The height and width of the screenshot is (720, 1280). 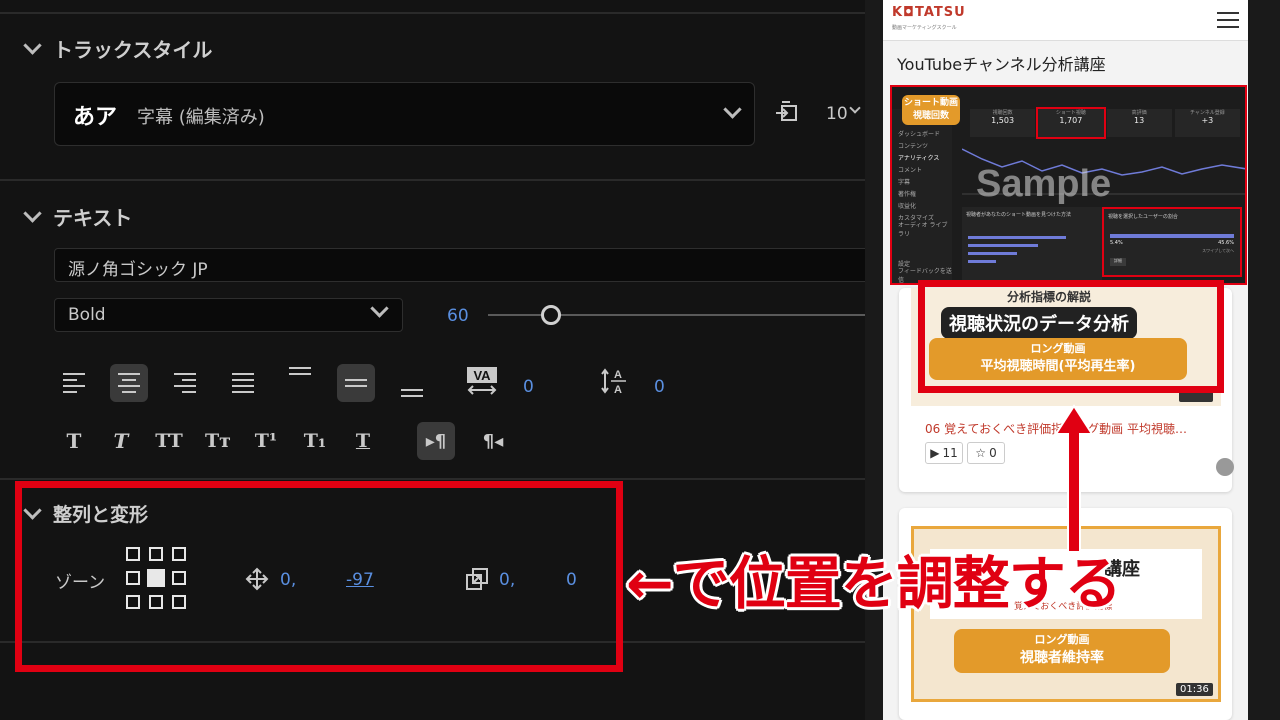 What do you see at coordinates (935, 453) in the screenshot?
I see `play-icon: ▶` at bounding box center [935, 453].